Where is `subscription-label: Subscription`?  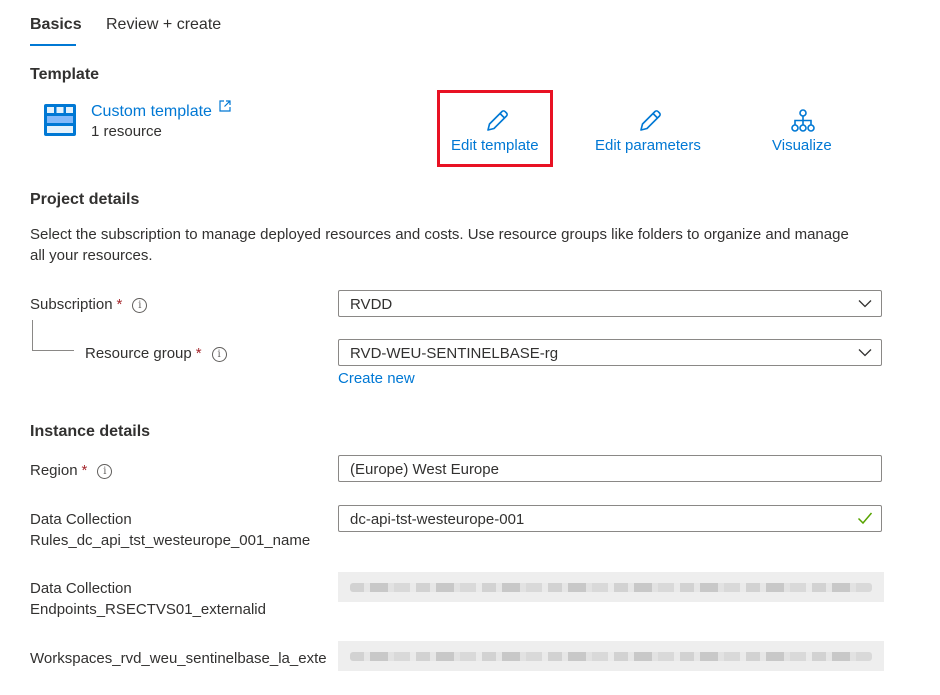 subscription-label: Subscription is located at coordinates (71, 304).